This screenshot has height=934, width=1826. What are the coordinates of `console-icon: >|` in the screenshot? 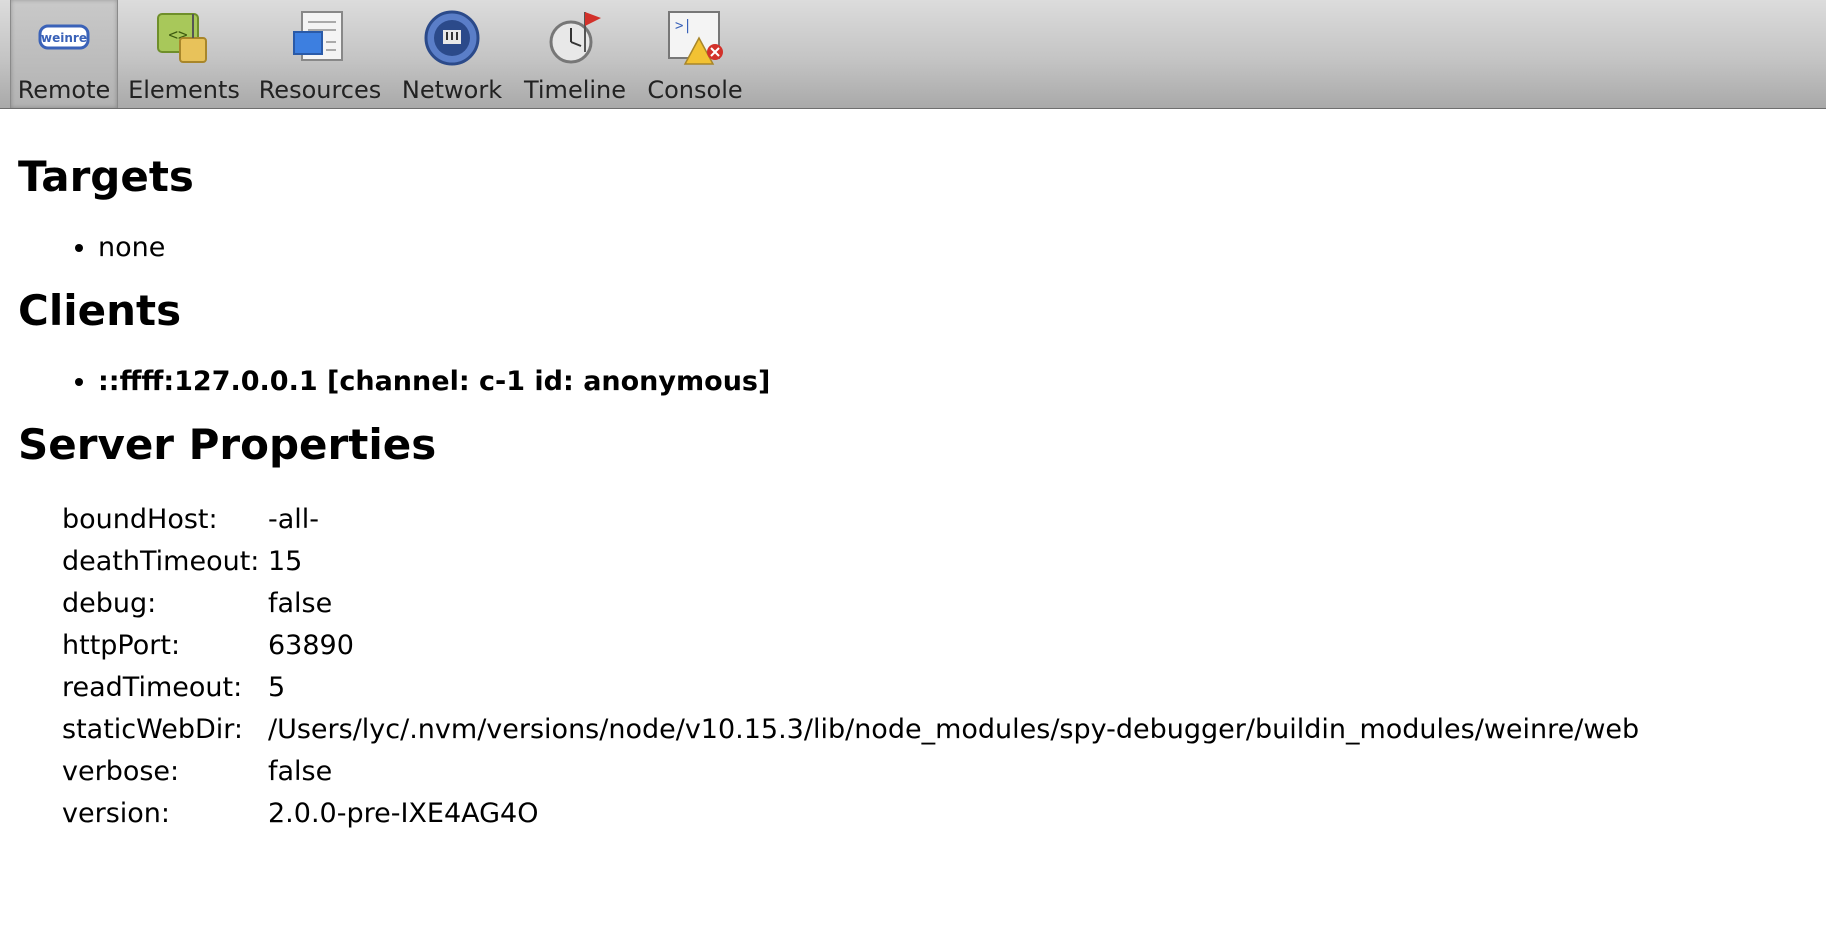 It's located at (695, 38).